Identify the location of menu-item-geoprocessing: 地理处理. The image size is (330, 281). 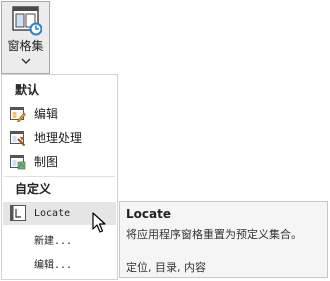
(59, 138).